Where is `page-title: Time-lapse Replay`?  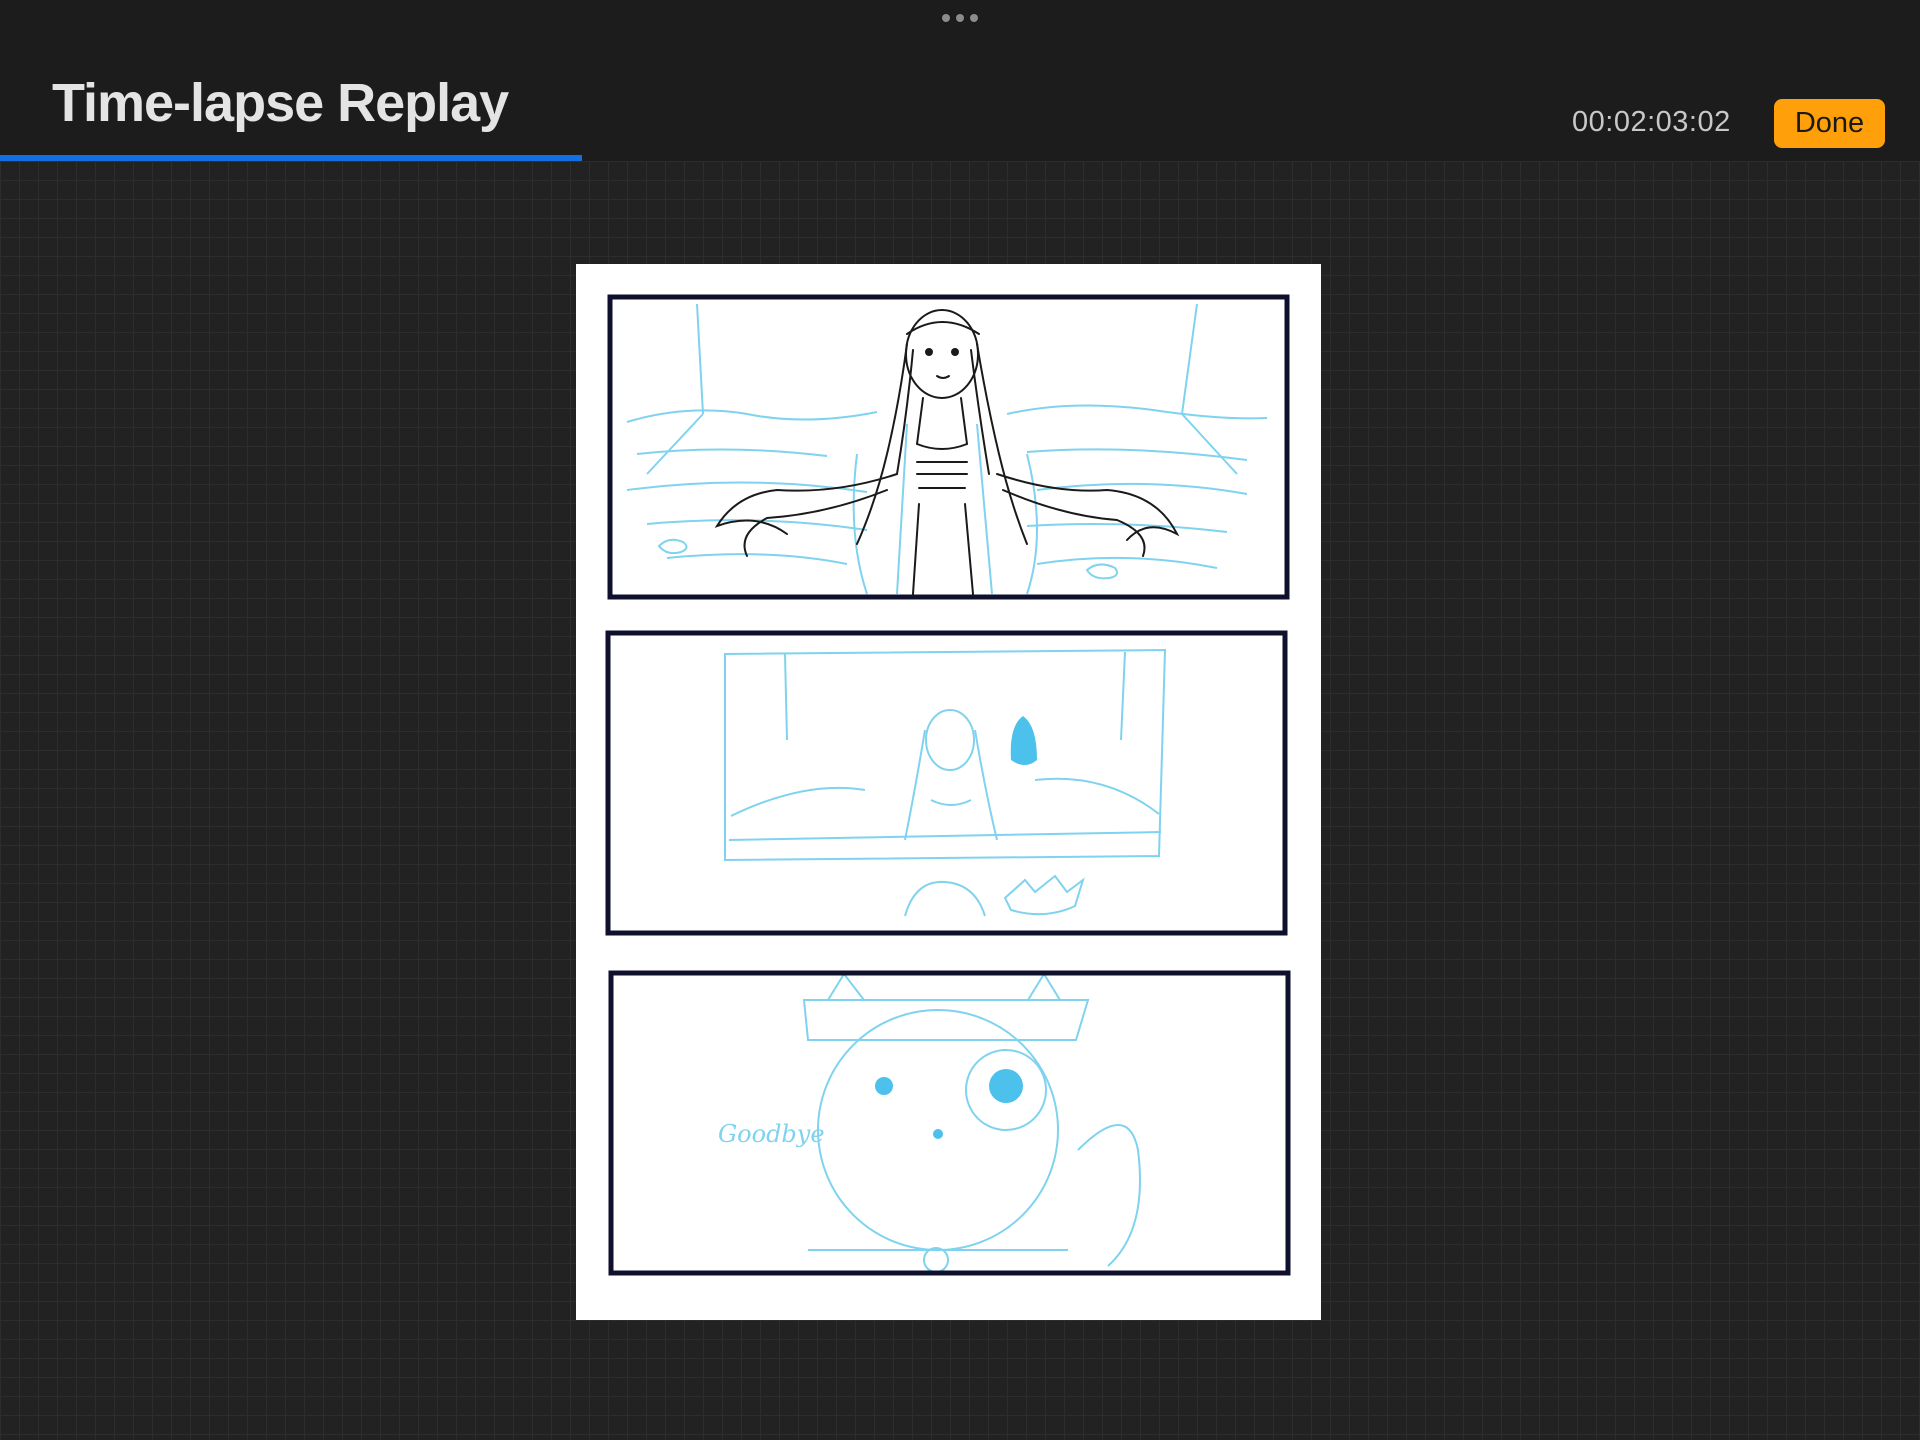 page-title: Time-lapse Replay is located at coordinates (280, 103).